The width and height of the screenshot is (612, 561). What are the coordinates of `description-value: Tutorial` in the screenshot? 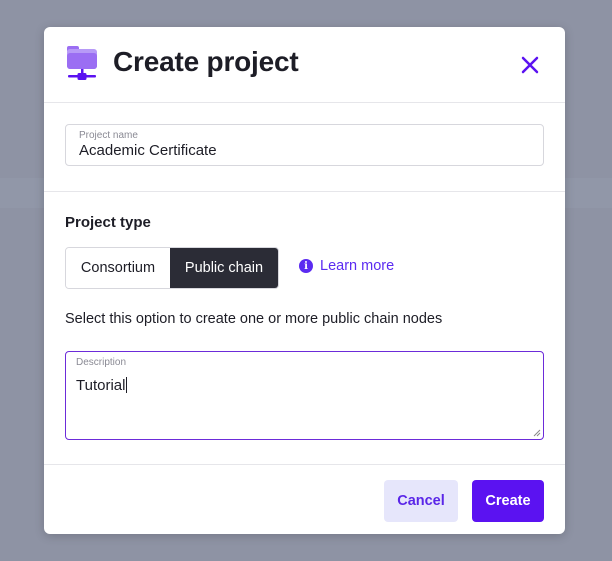 It's located at (102, 385).